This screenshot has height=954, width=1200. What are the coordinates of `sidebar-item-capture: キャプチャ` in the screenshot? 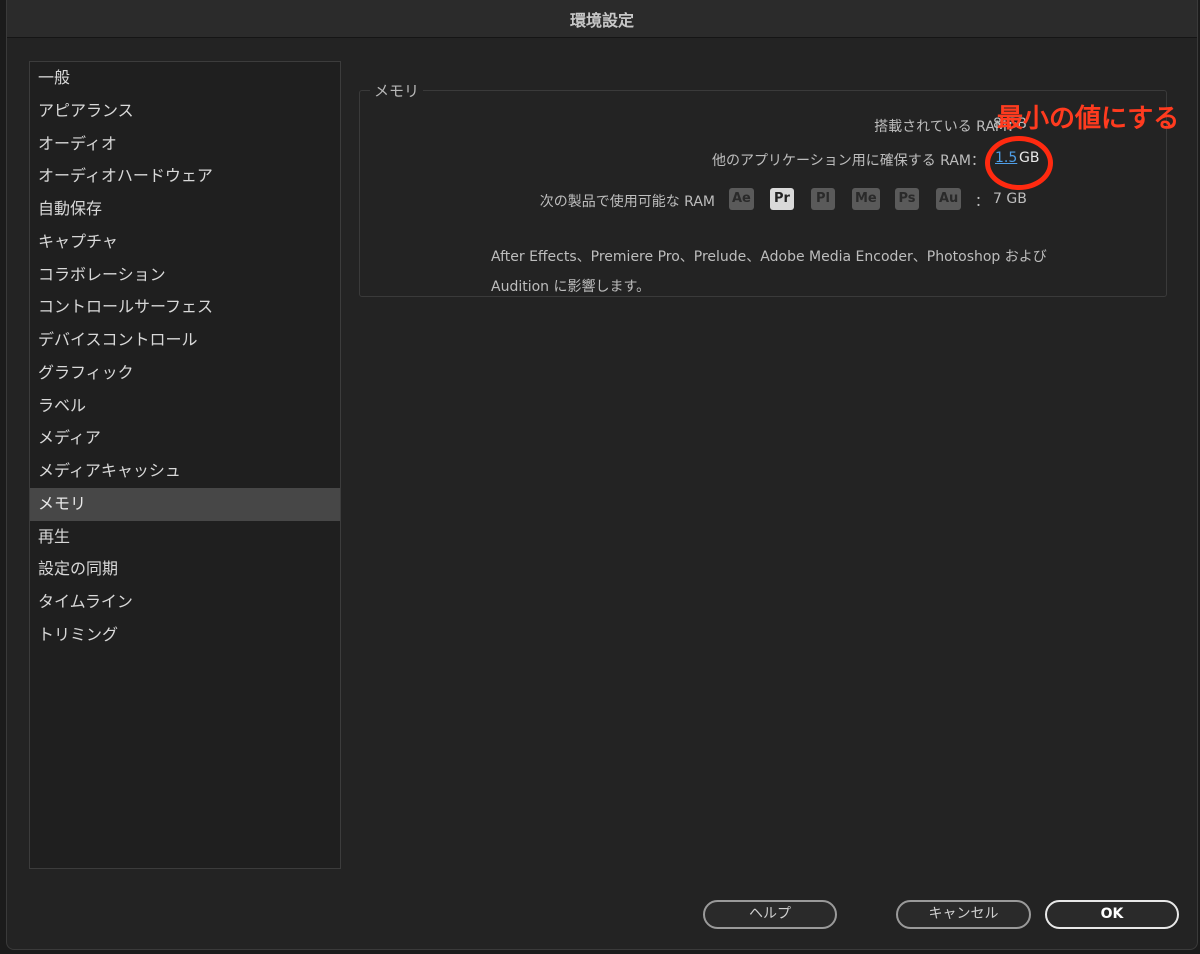 It's located at (185, 242).